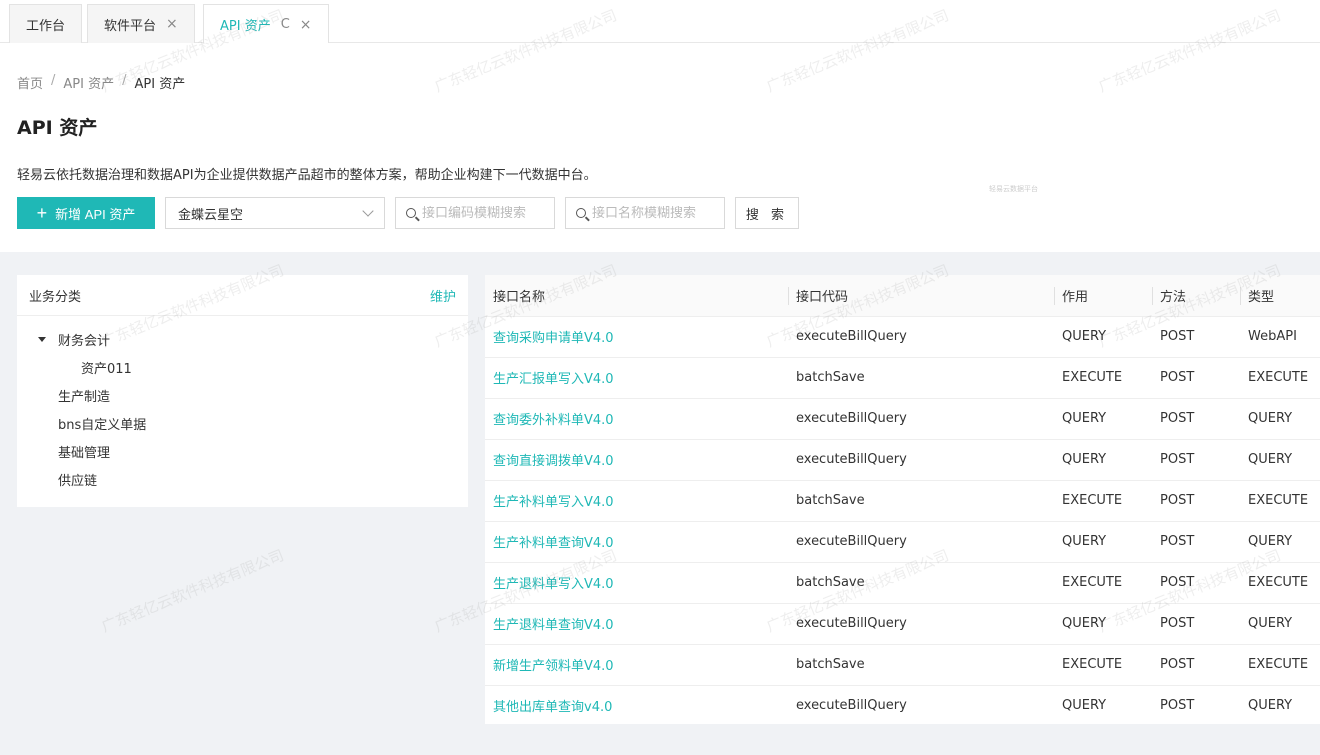 The height and width of the screenshot is (755, 1320). I want to click on table-row: 生产补料单写入V4.0 batchSave EXECUTE POST EXECUTE, so click(902, 501).